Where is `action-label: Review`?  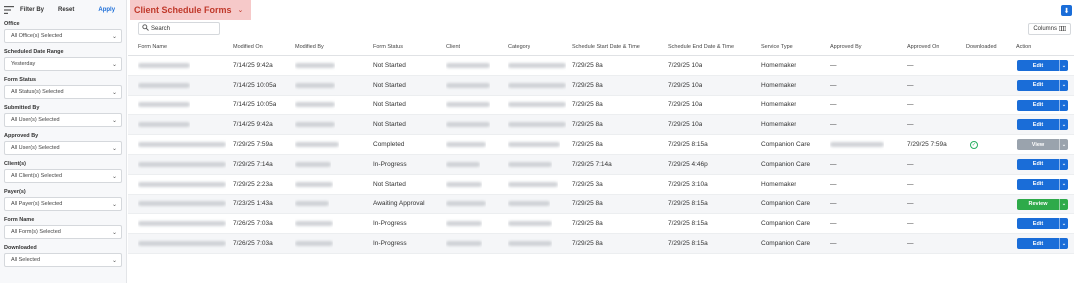 action-label: Review is located at coordinates (1038, 204).